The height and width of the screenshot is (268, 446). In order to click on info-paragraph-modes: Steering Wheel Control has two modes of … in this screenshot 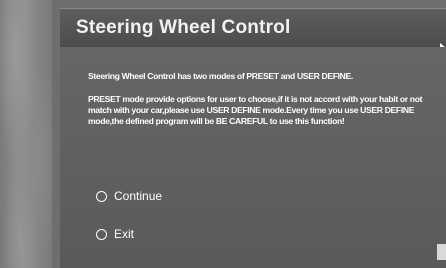, I will do `click(220, 76)`.